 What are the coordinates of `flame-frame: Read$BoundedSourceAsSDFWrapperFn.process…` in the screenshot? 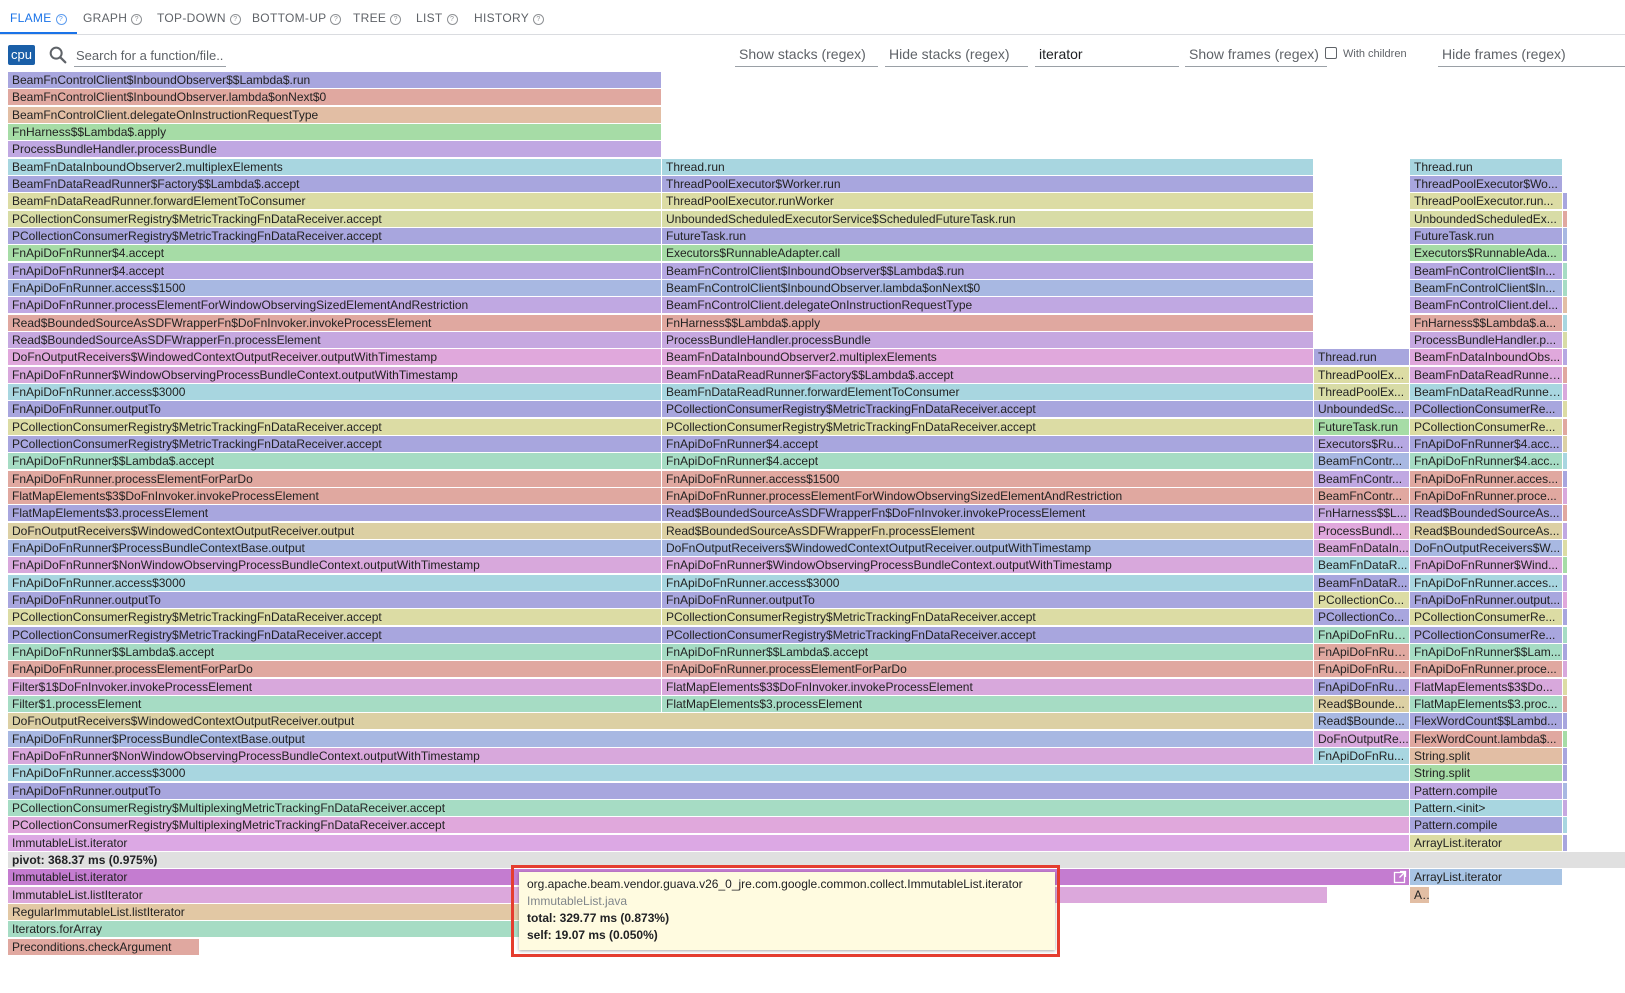 It's located at (335, 339).